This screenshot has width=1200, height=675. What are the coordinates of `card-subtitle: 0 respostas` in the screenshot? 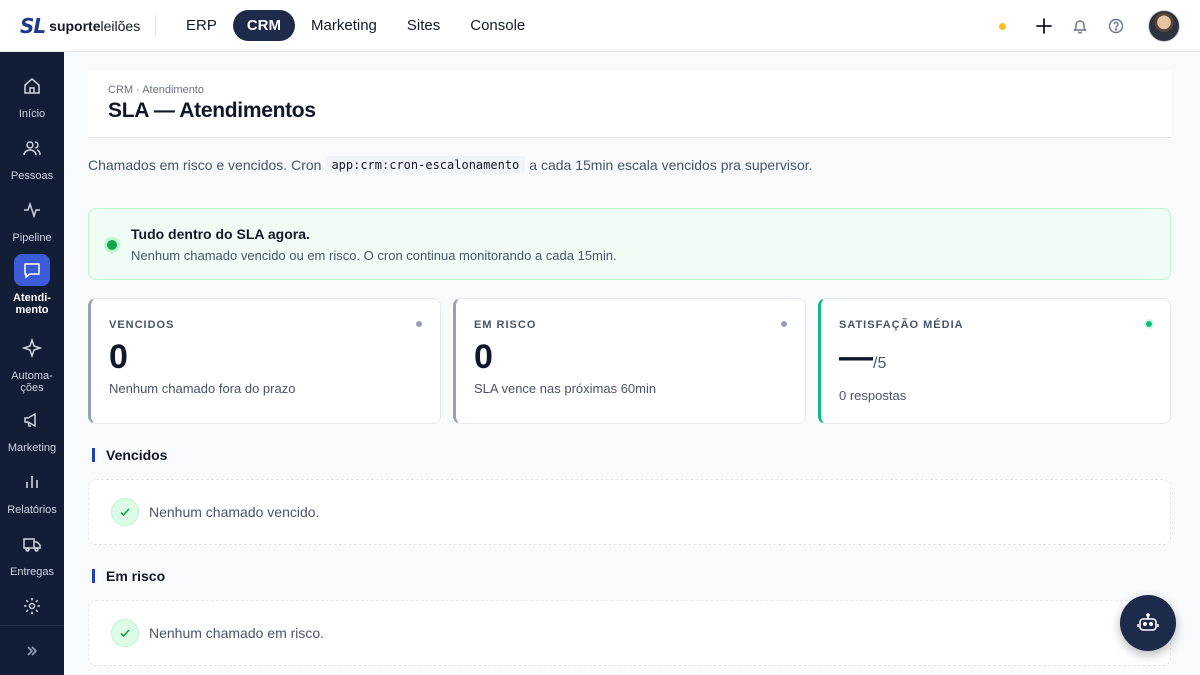 It's located at (873, 395).